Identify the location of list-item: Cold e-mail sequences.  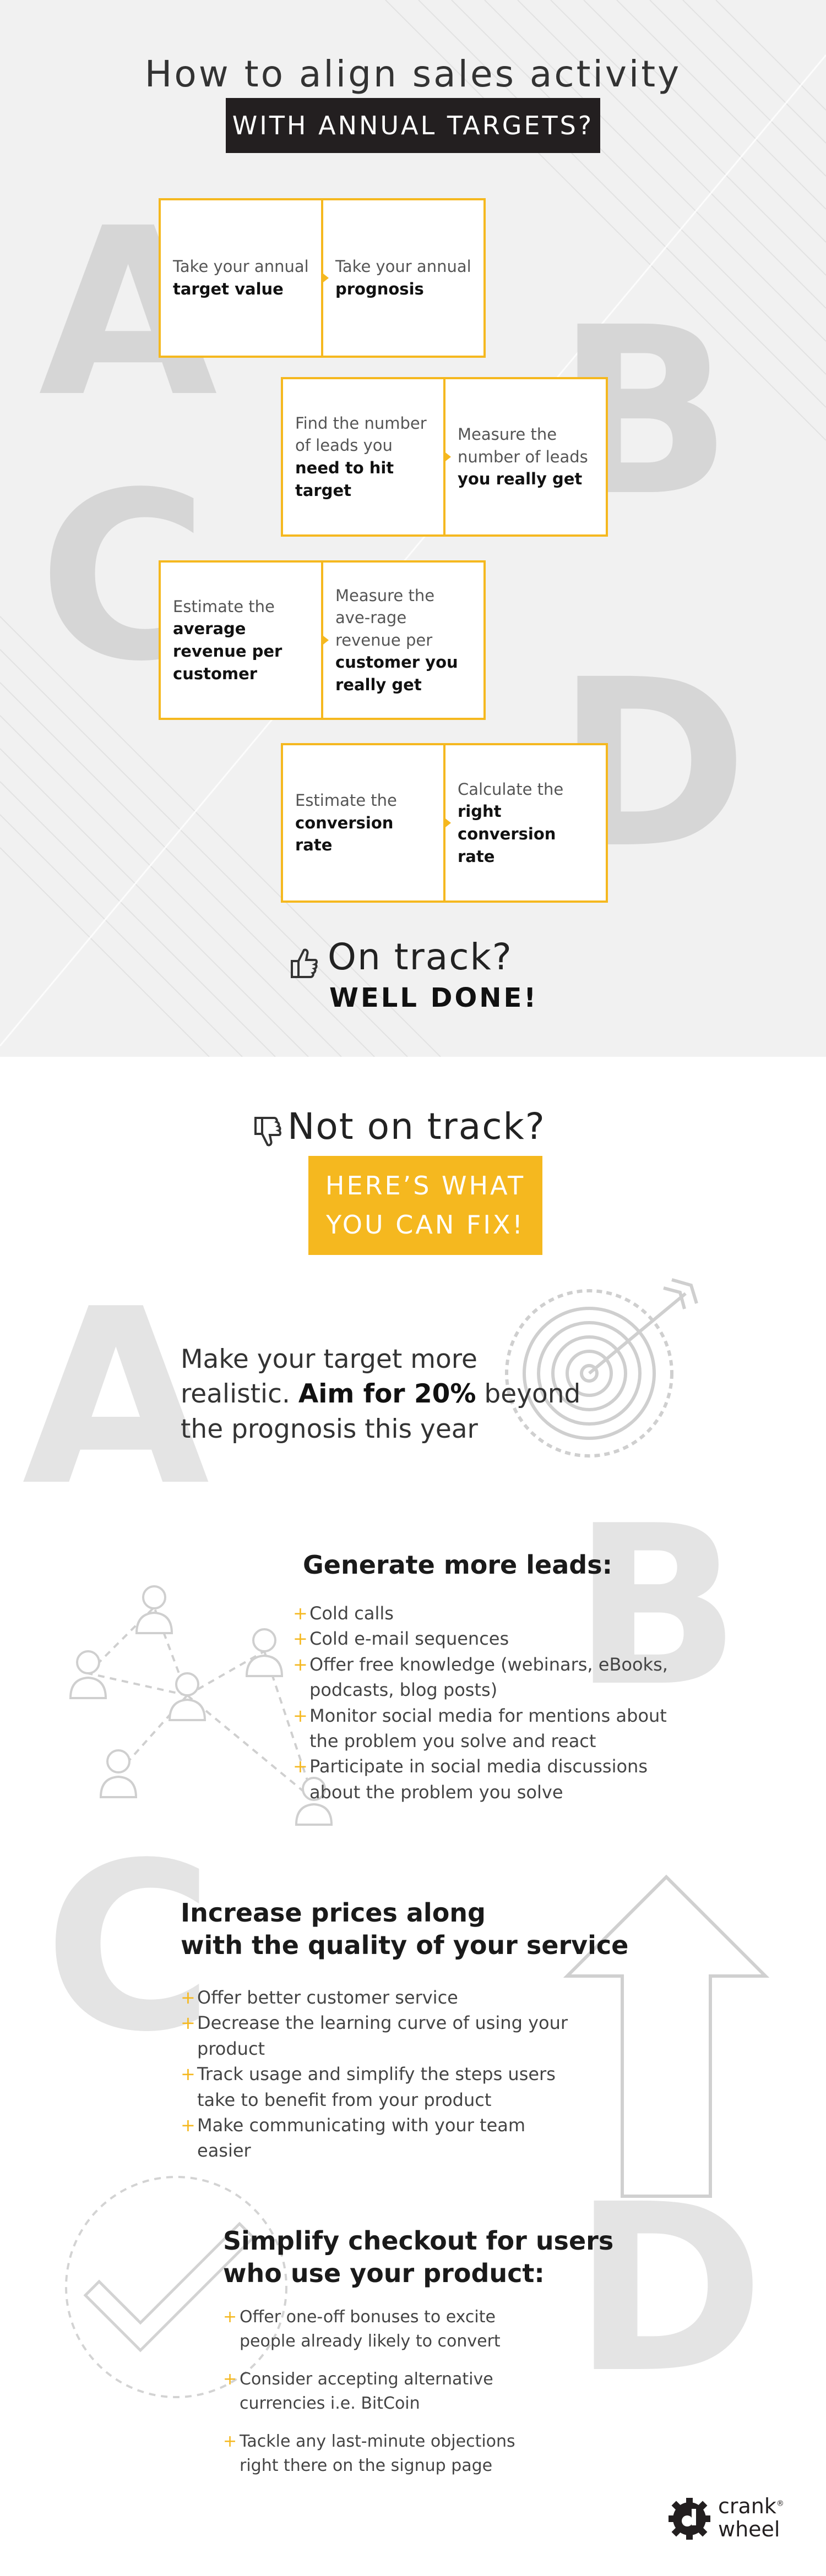
(485, 1639).